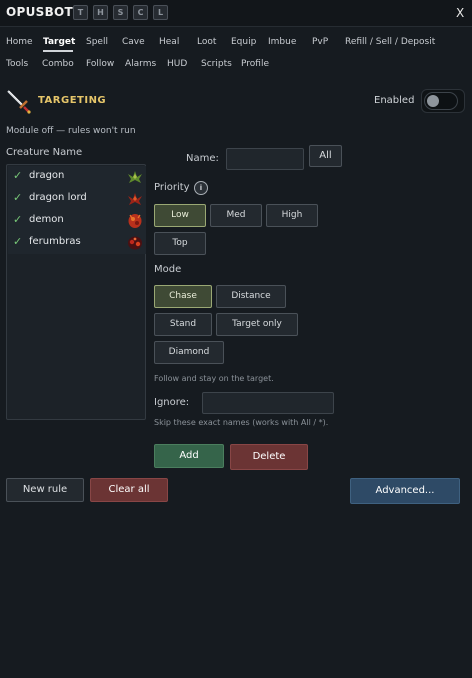 The image size is (472, 678). What do you see at coordinates (19, 42) in the screenshot?
I see `tab-home: Home` at bounding box center [19, 42].